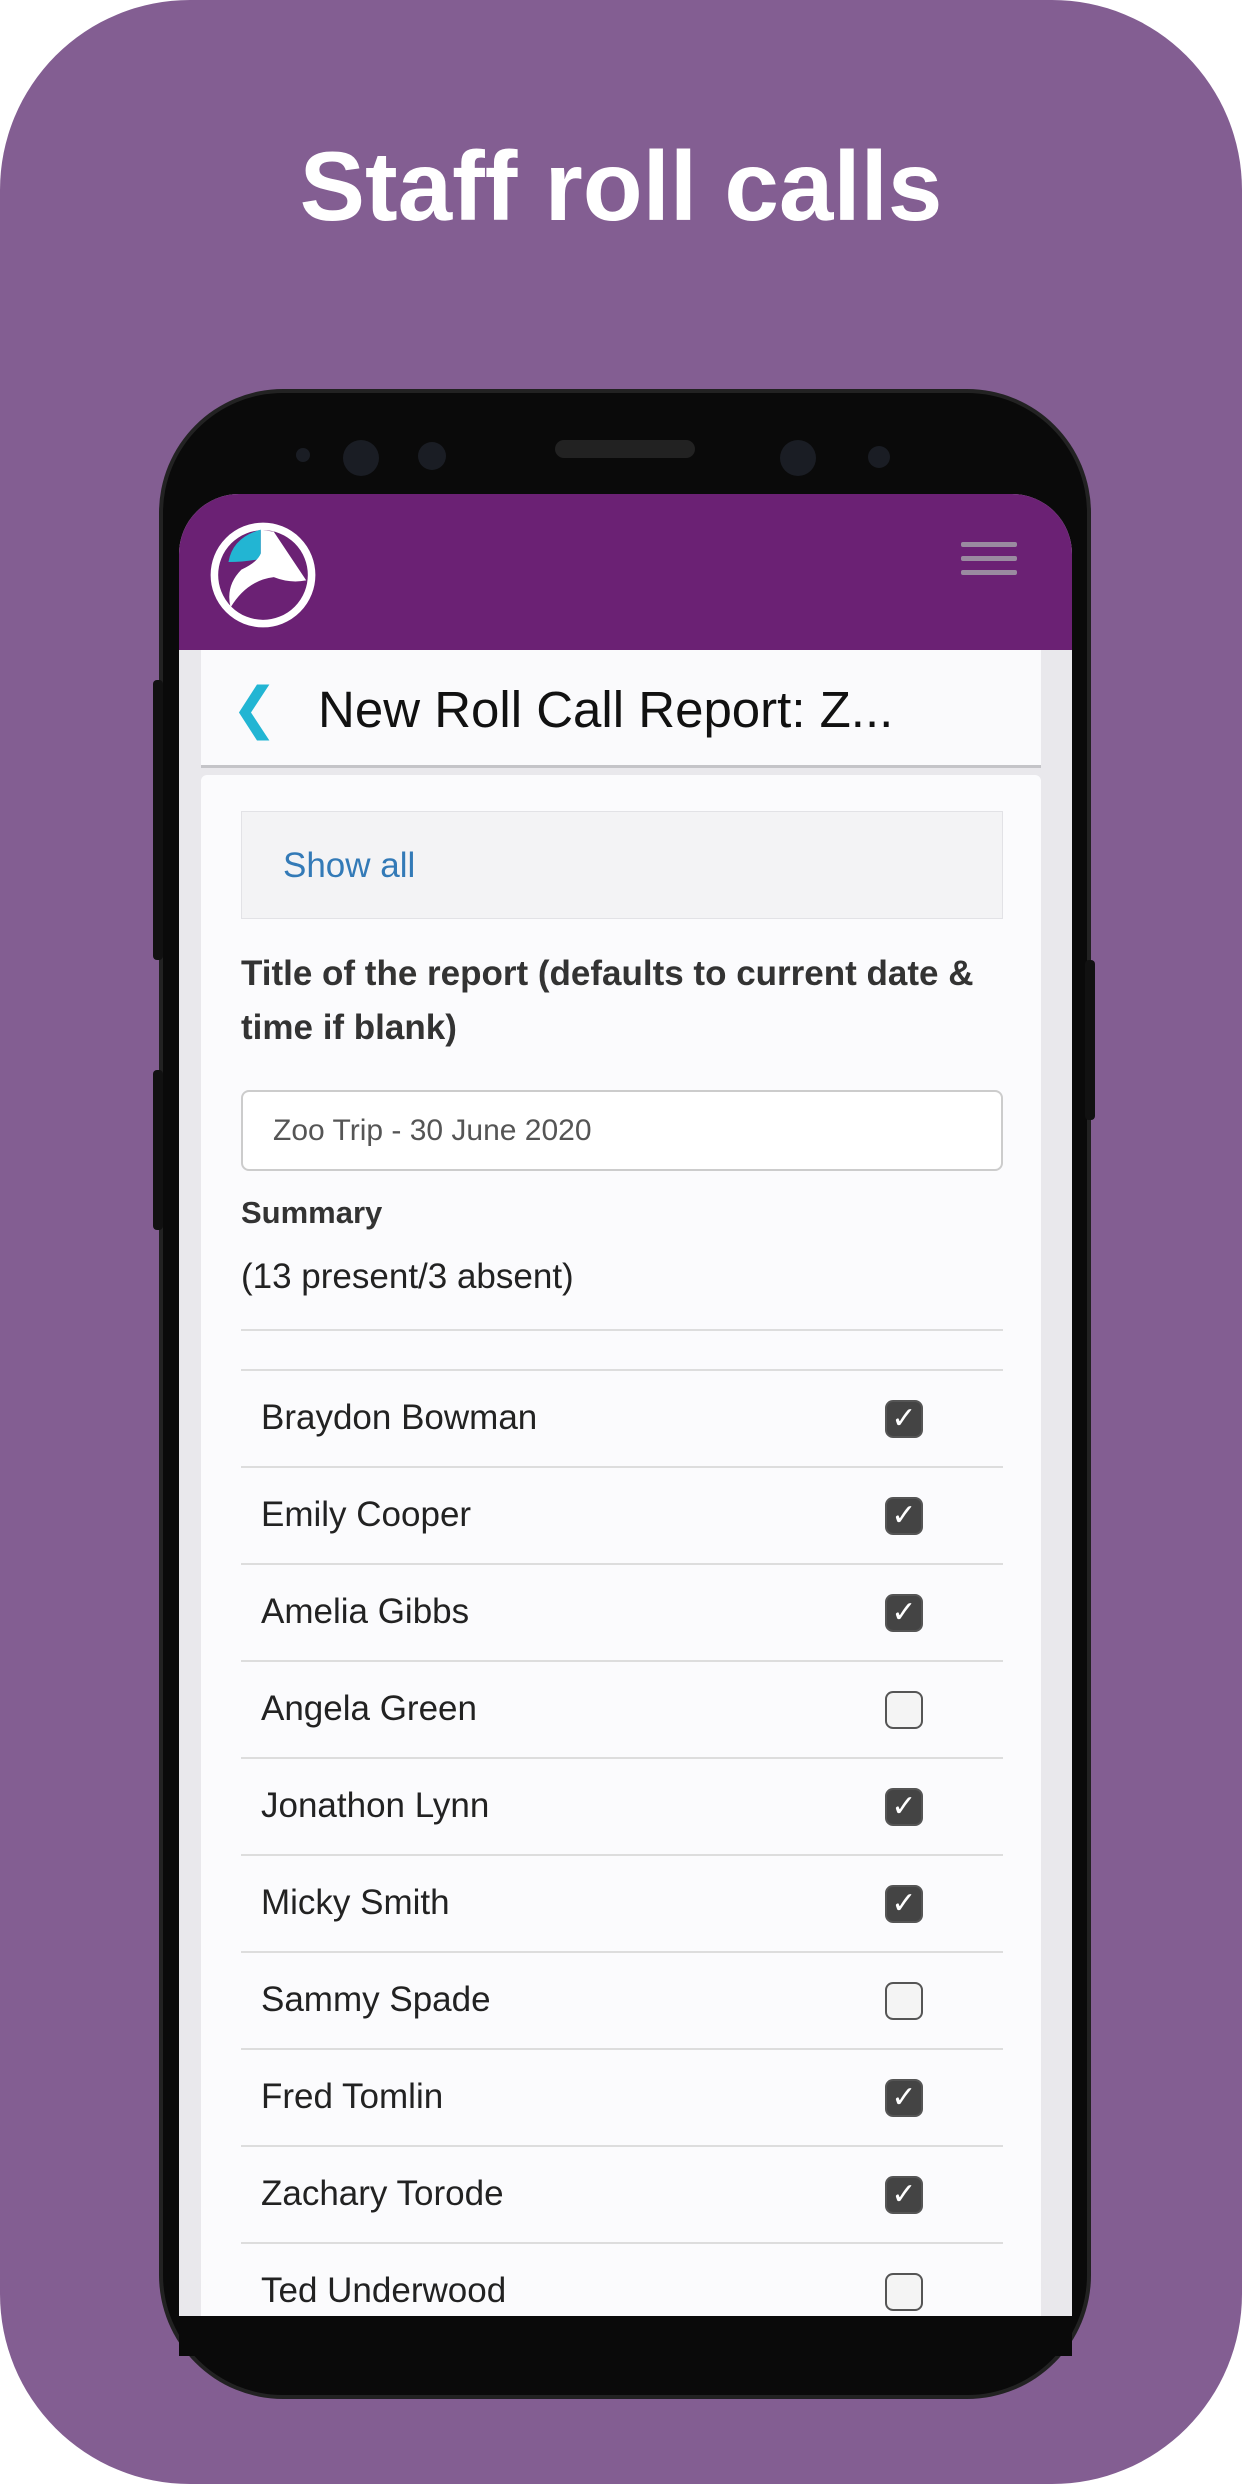  I want to click on list-item: Jonathon Lynn ✓, so click(622, 1805).